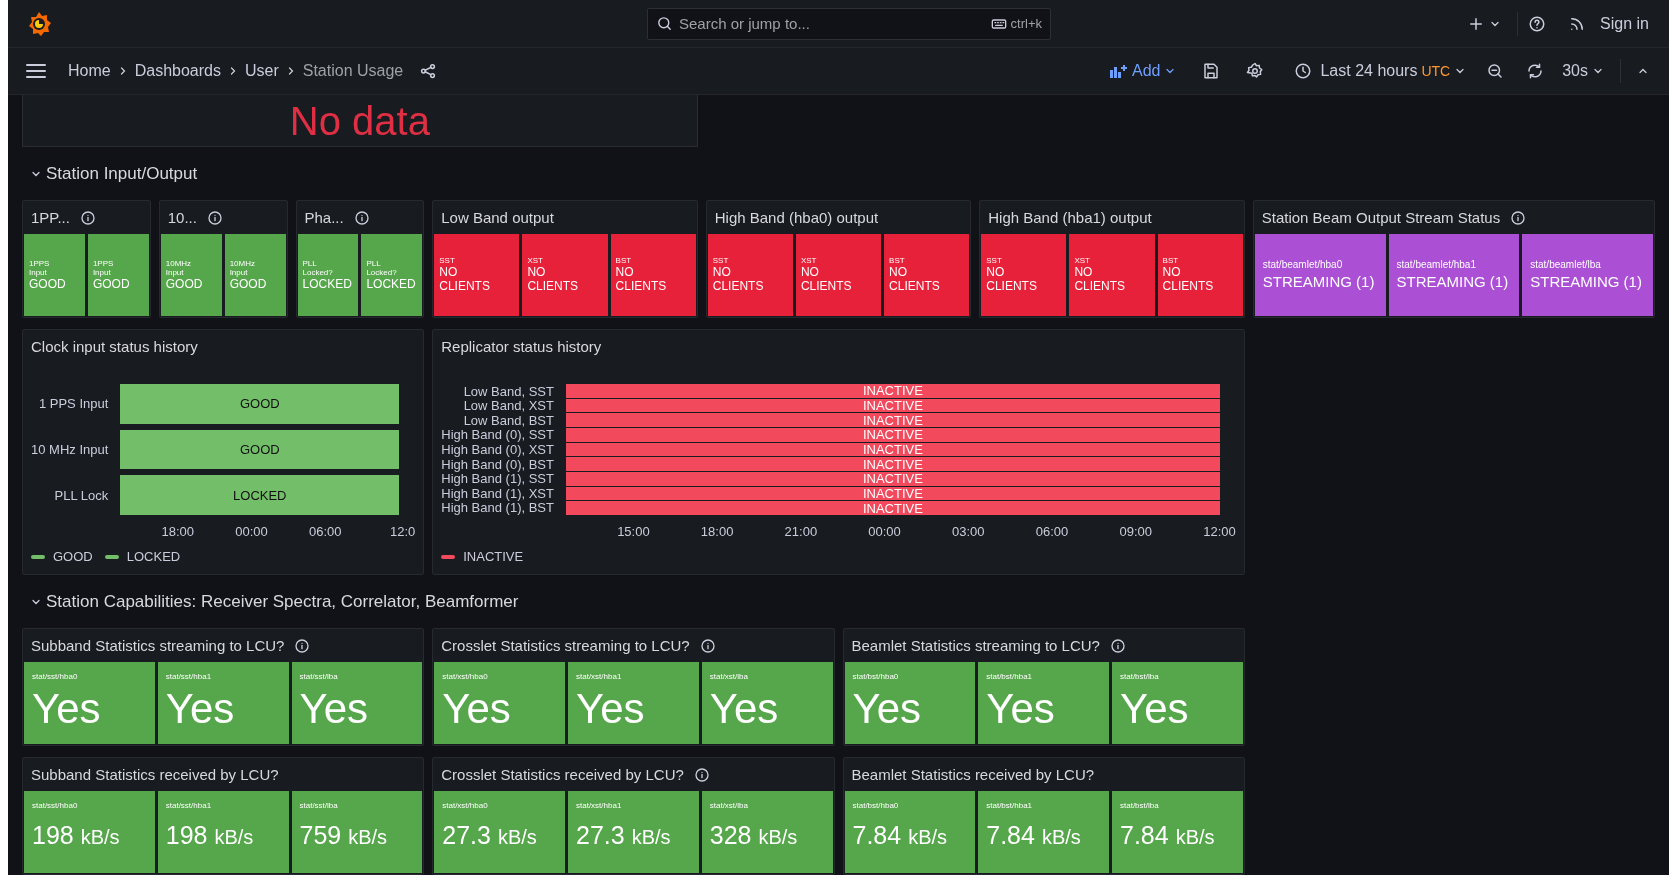 Image resolution: width=1677 pixels, height=883 pixels. I want to click on panel-title: Clock input status history, so click(114, 346).